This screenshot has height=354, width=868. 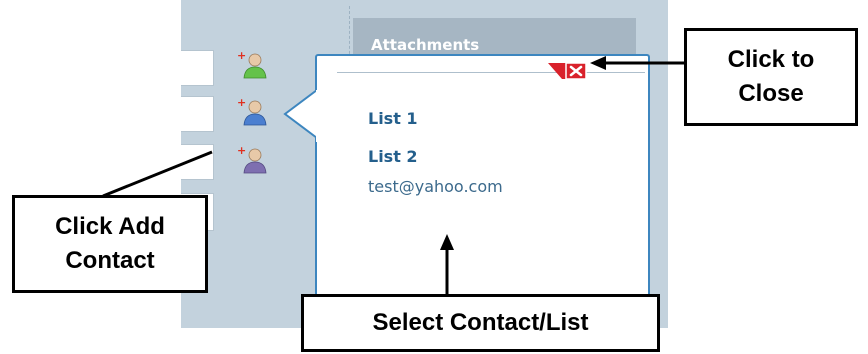 What do you see at coordinates (568, 71) in the screenshot?
I see `close-x-icon` at bounding box center [568, 71].